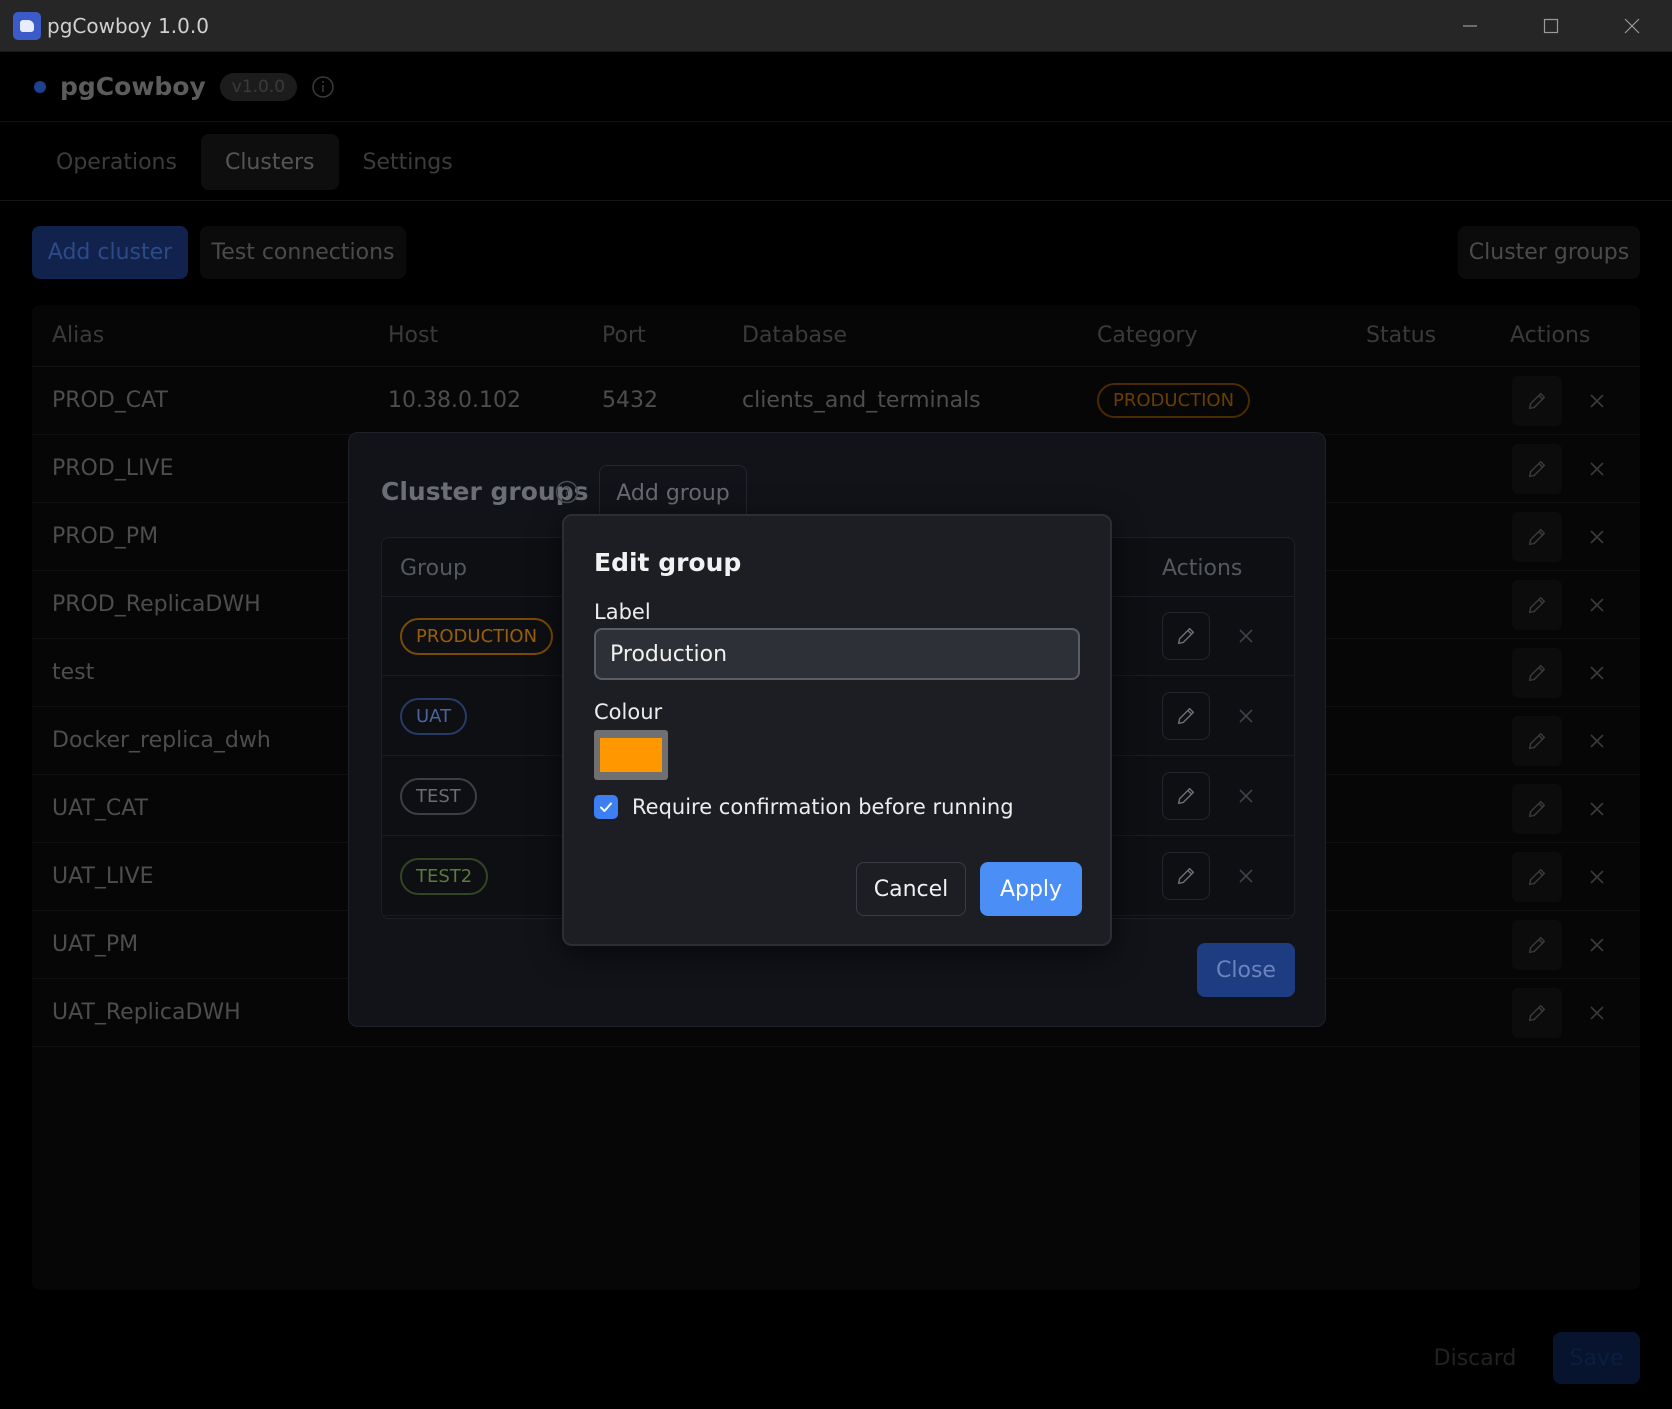 Image resolution: width=1672 pixels, height=1409 pixels. Describe the element at coordinates (146, 1012) in the screenshot. I see `alias-cell: UAT_ReplicaDWH` at that location.